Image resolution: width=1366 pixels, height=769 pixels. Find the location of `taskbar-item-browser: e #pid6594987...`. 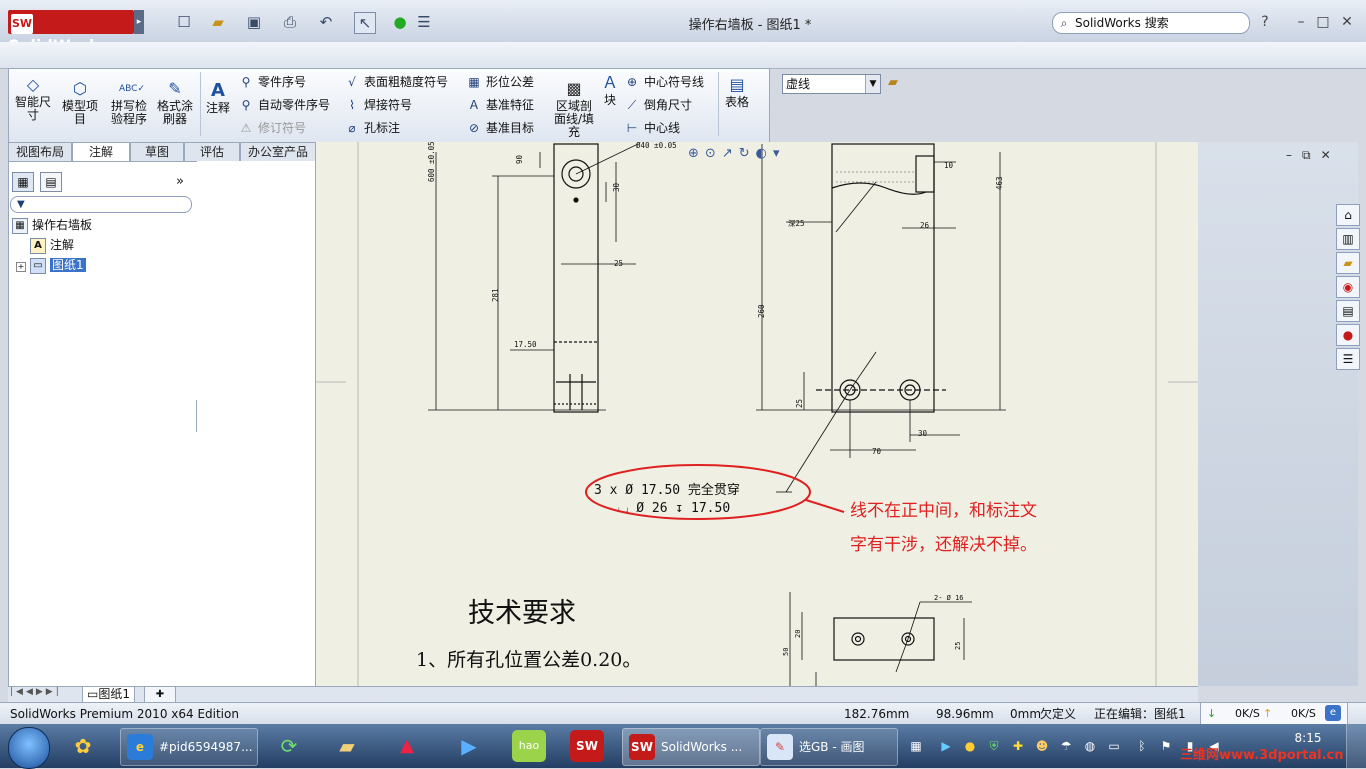

taskbar-item-browser: e #pid6594987... is located at coordinates (189, 747).